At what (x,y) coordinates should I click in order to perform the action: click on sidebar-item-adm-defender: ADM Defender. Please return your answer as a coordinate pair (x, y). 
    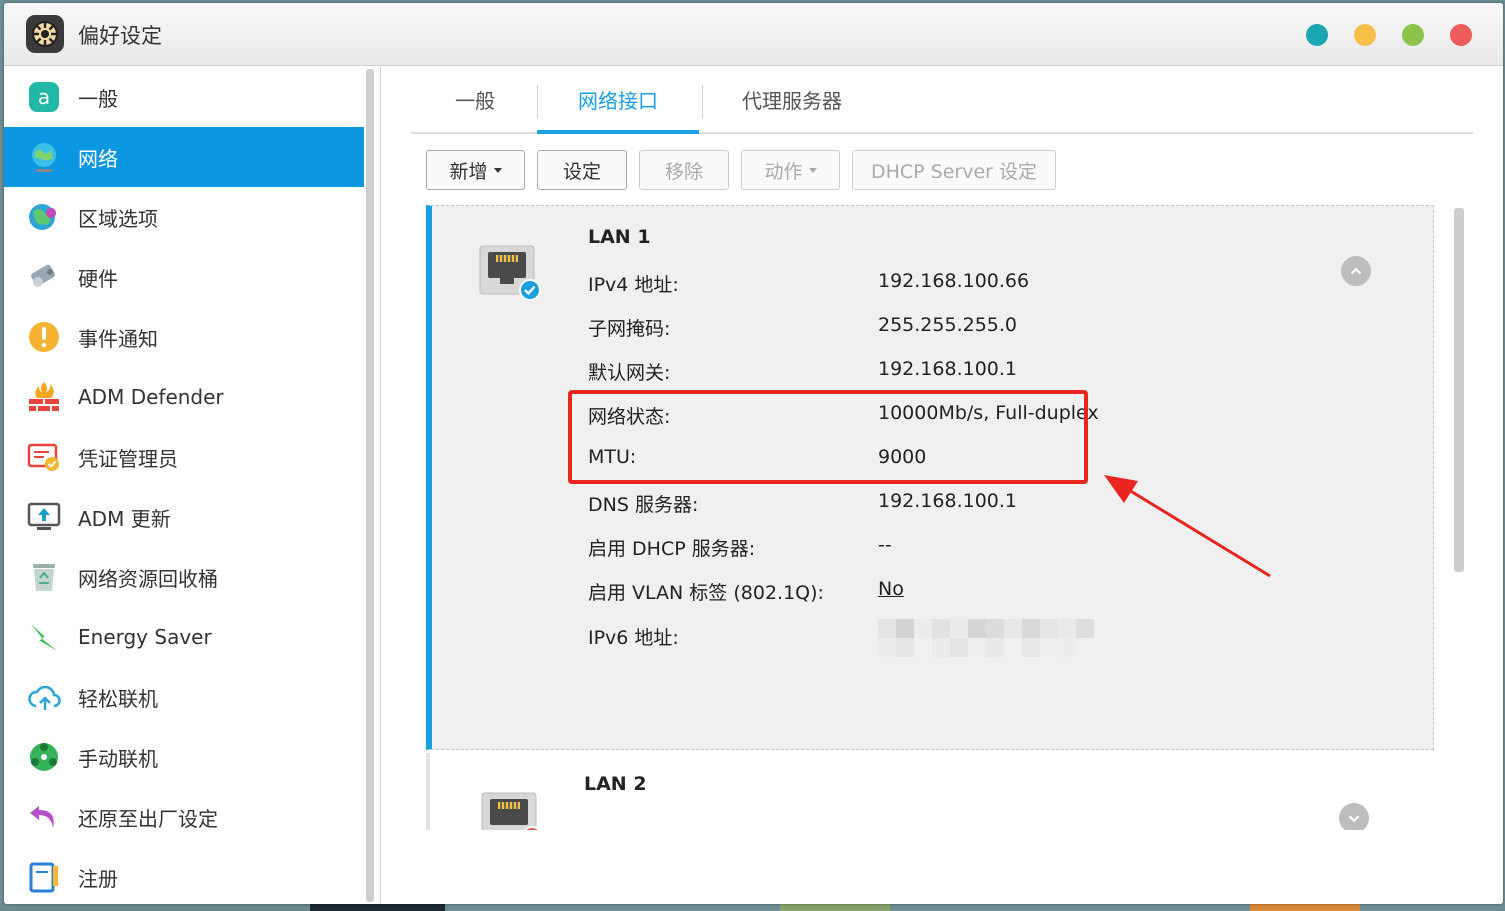
    Looking at the image, I should click on (184, 397).